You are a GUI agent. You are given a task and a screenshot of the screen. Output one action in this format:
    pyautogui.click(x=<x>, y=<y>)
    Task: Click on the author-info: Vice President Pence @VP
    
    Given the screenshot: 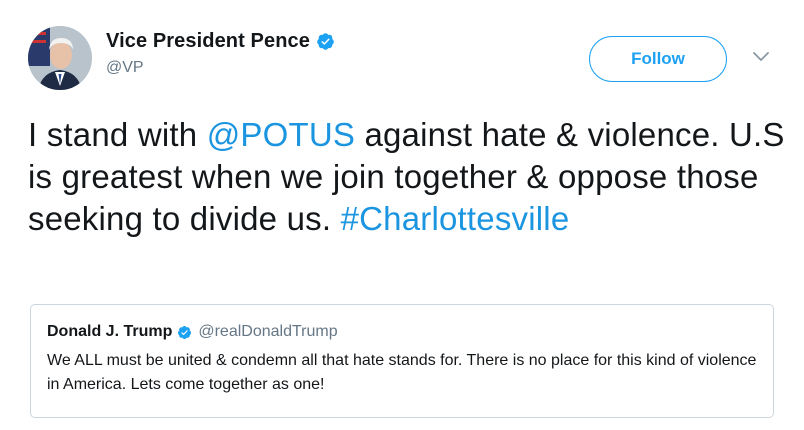 What is the action you would take?
    pyautogui.click(x=220, y=53)
    